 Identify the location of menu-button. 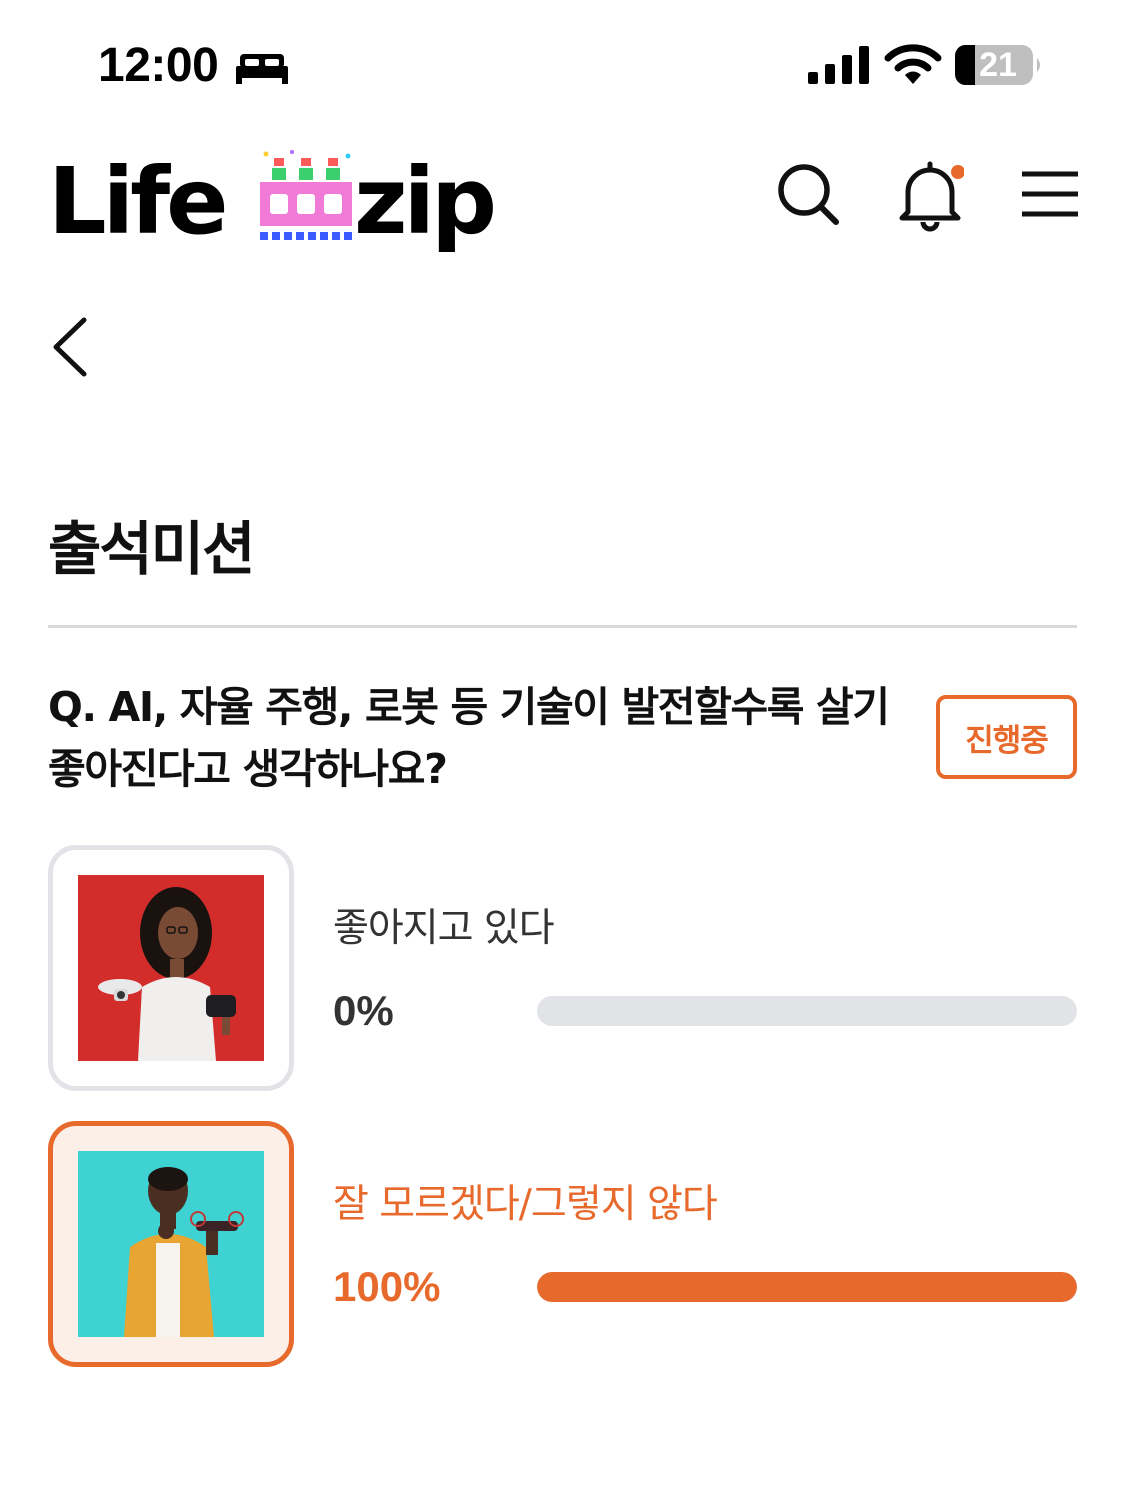
(1050, 194).